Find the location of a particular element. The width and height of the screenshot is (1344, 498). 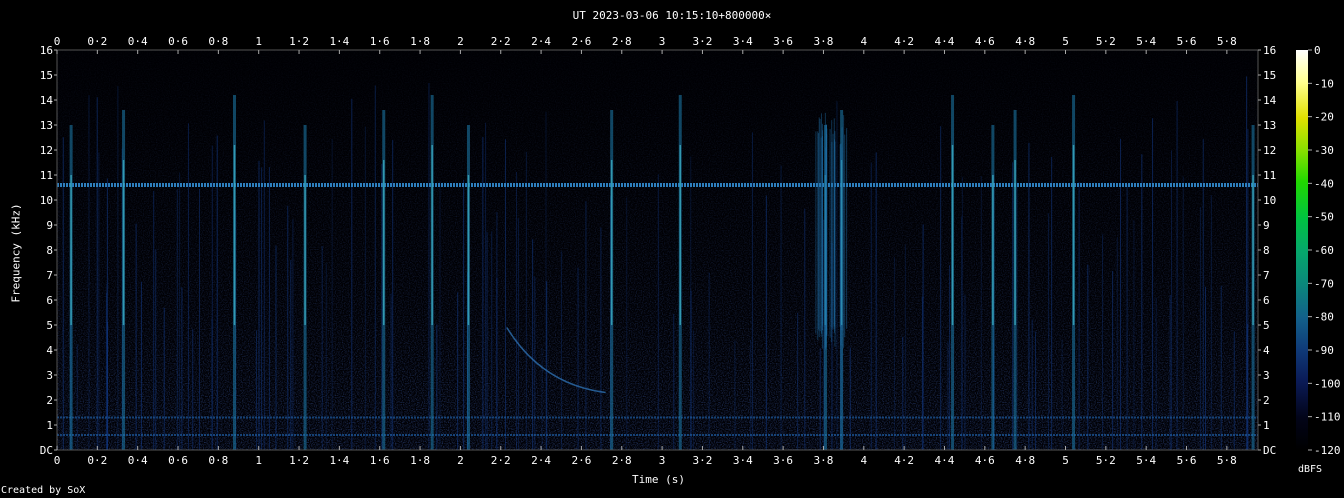

x-tick-label-top: 4·8 is located at coordinates (1025, 41).